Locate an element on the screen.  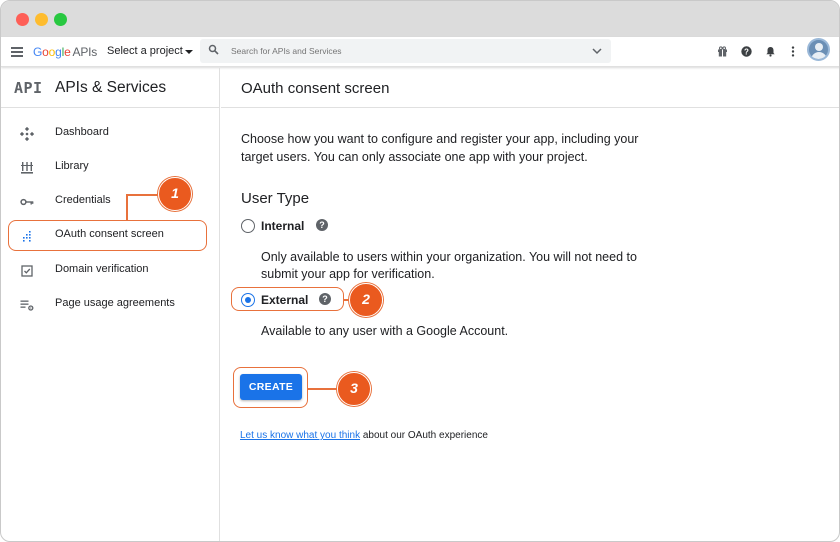
sidebar-item-library: Library is located at coordinates (110, 167).